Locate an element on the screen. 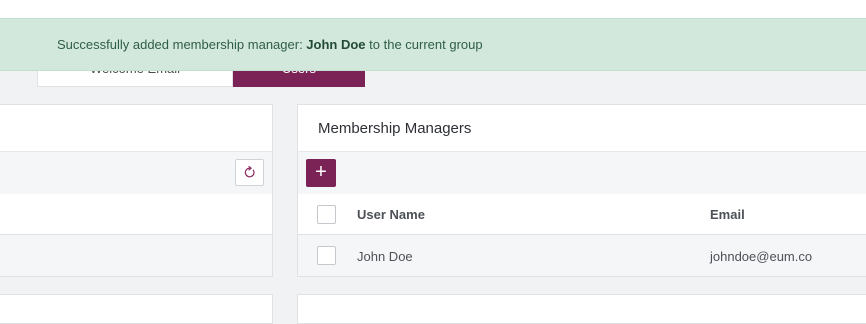 The height and width of the screenshot is (324, 866). right-bottom-panel is located at coordinates (581, 309).